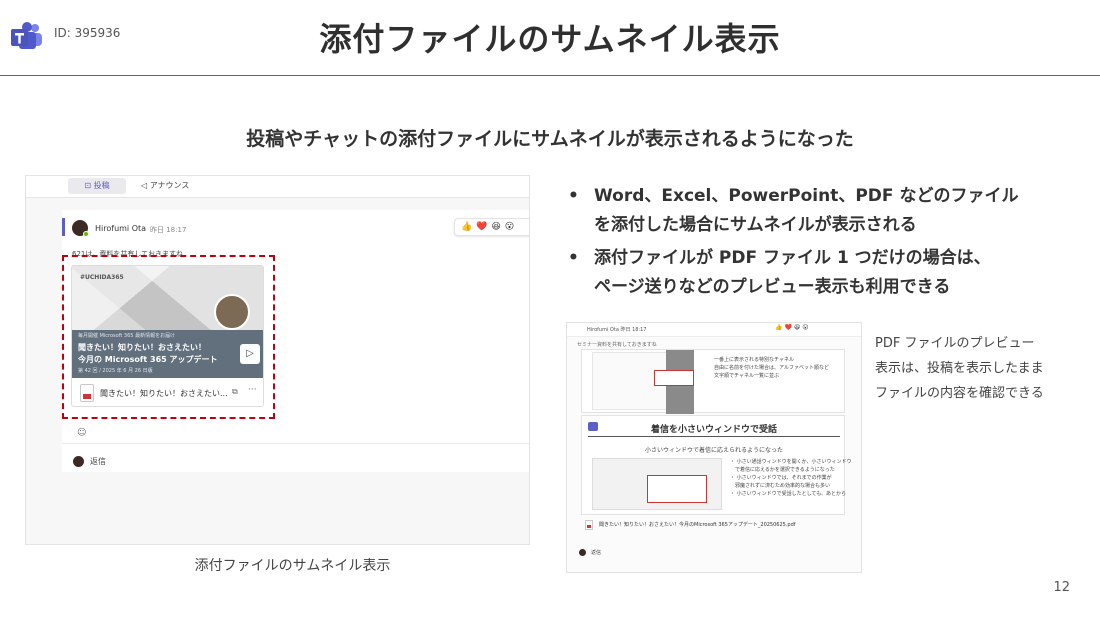  I want to click on add-reaction-icon: ☺, so click(81, 433).